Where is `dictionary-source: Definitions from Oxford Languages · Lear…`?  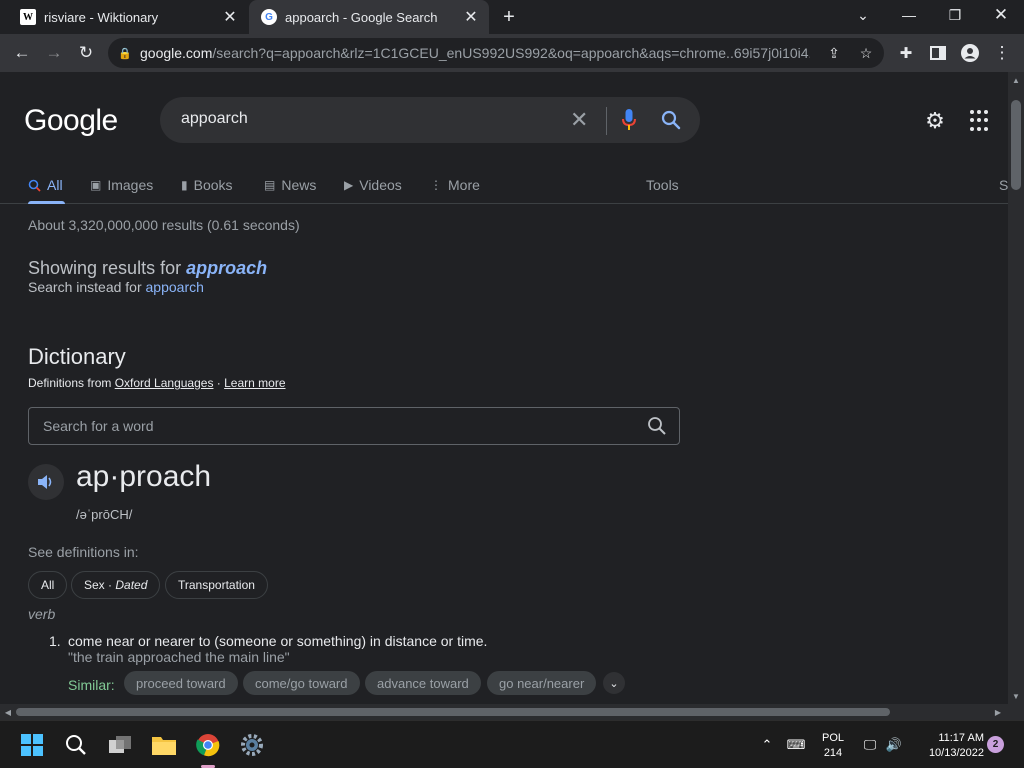 dictionary-source: Definitions from Oxford Languages · Lear… is located at coordinates (157, 383).